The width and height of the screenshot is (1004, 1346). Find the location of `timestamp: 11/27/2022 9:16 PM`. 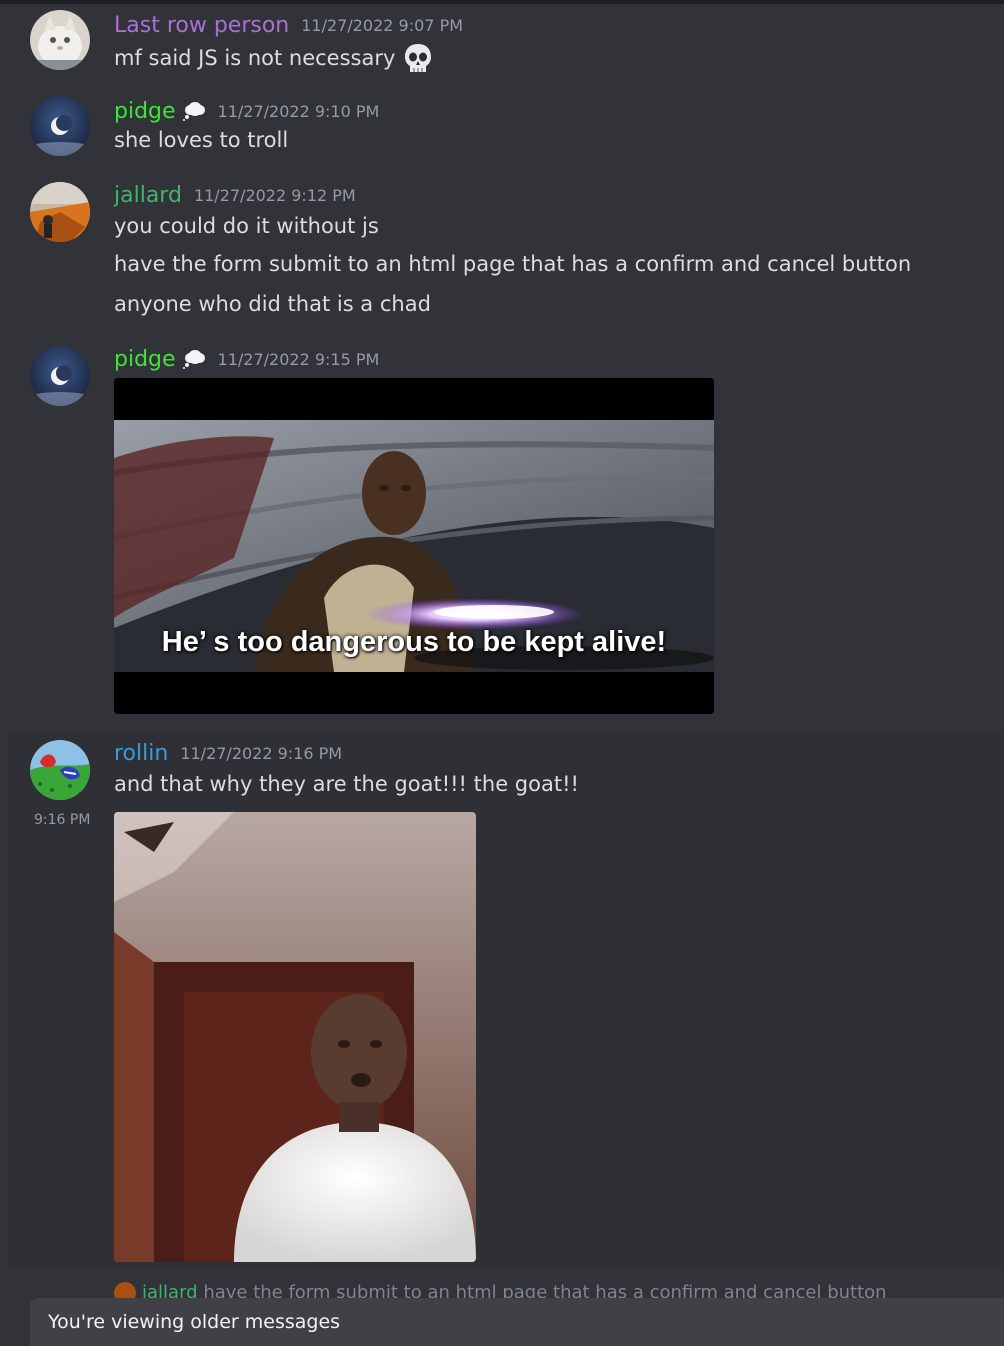

timestamp: 11/27/2022 9:16 PM is located at coordinates (261, 753).